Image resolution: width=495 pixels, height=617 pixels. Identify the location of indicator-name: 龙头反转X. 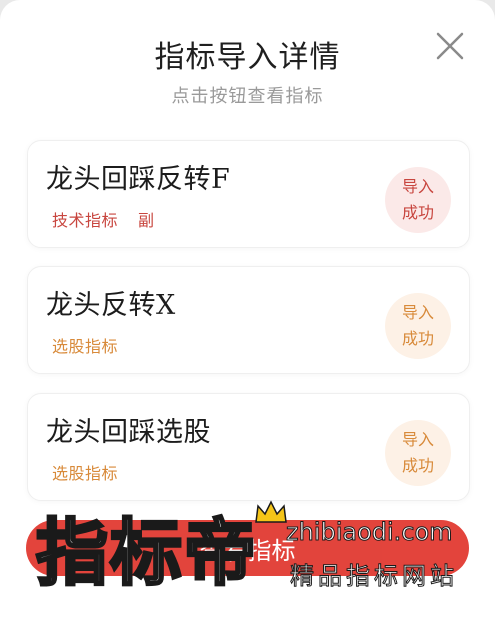
(111, 305).